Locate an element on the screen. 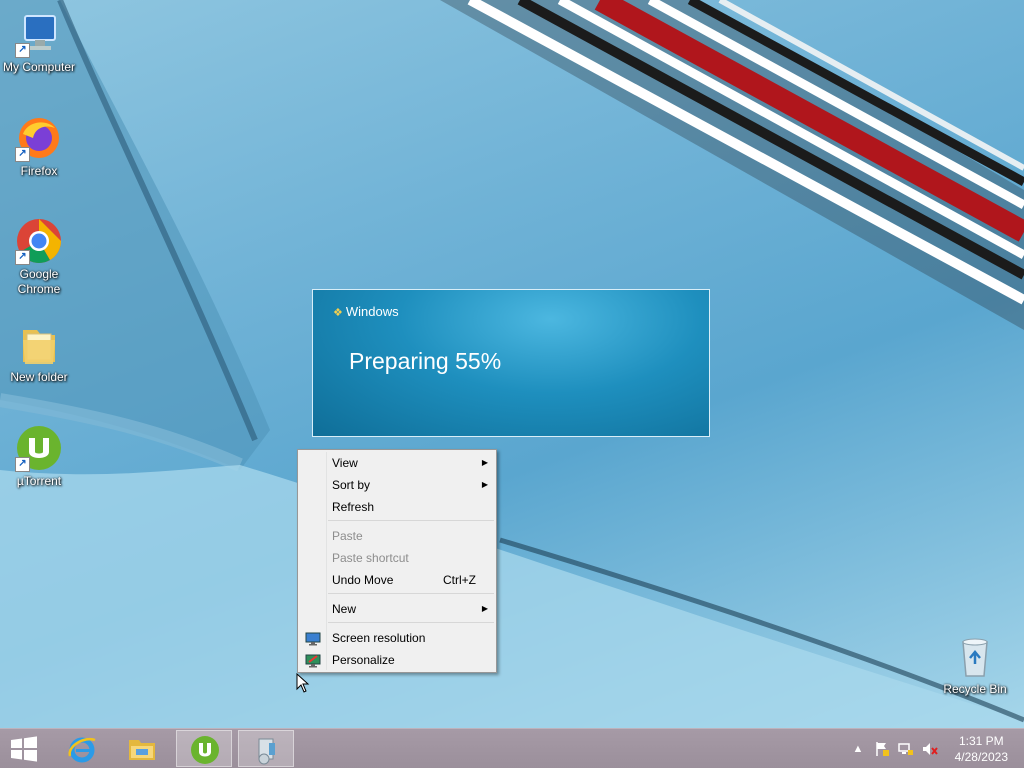 This screenshot has height=768, width=1024. menu-item-label: Sort by is located at coordinates (351, 485).